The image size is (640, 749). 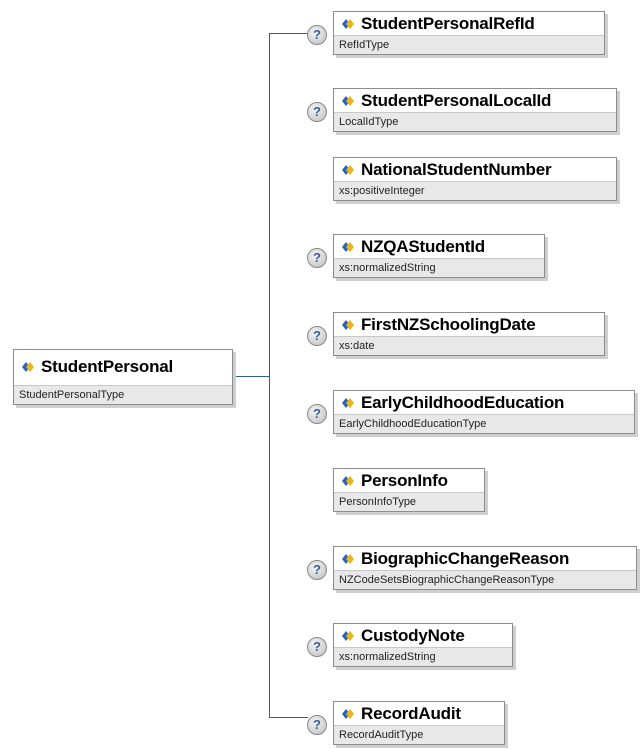 I want to click on child-element-name: StudentPersonalLocalId, so click(x=456, y=100).